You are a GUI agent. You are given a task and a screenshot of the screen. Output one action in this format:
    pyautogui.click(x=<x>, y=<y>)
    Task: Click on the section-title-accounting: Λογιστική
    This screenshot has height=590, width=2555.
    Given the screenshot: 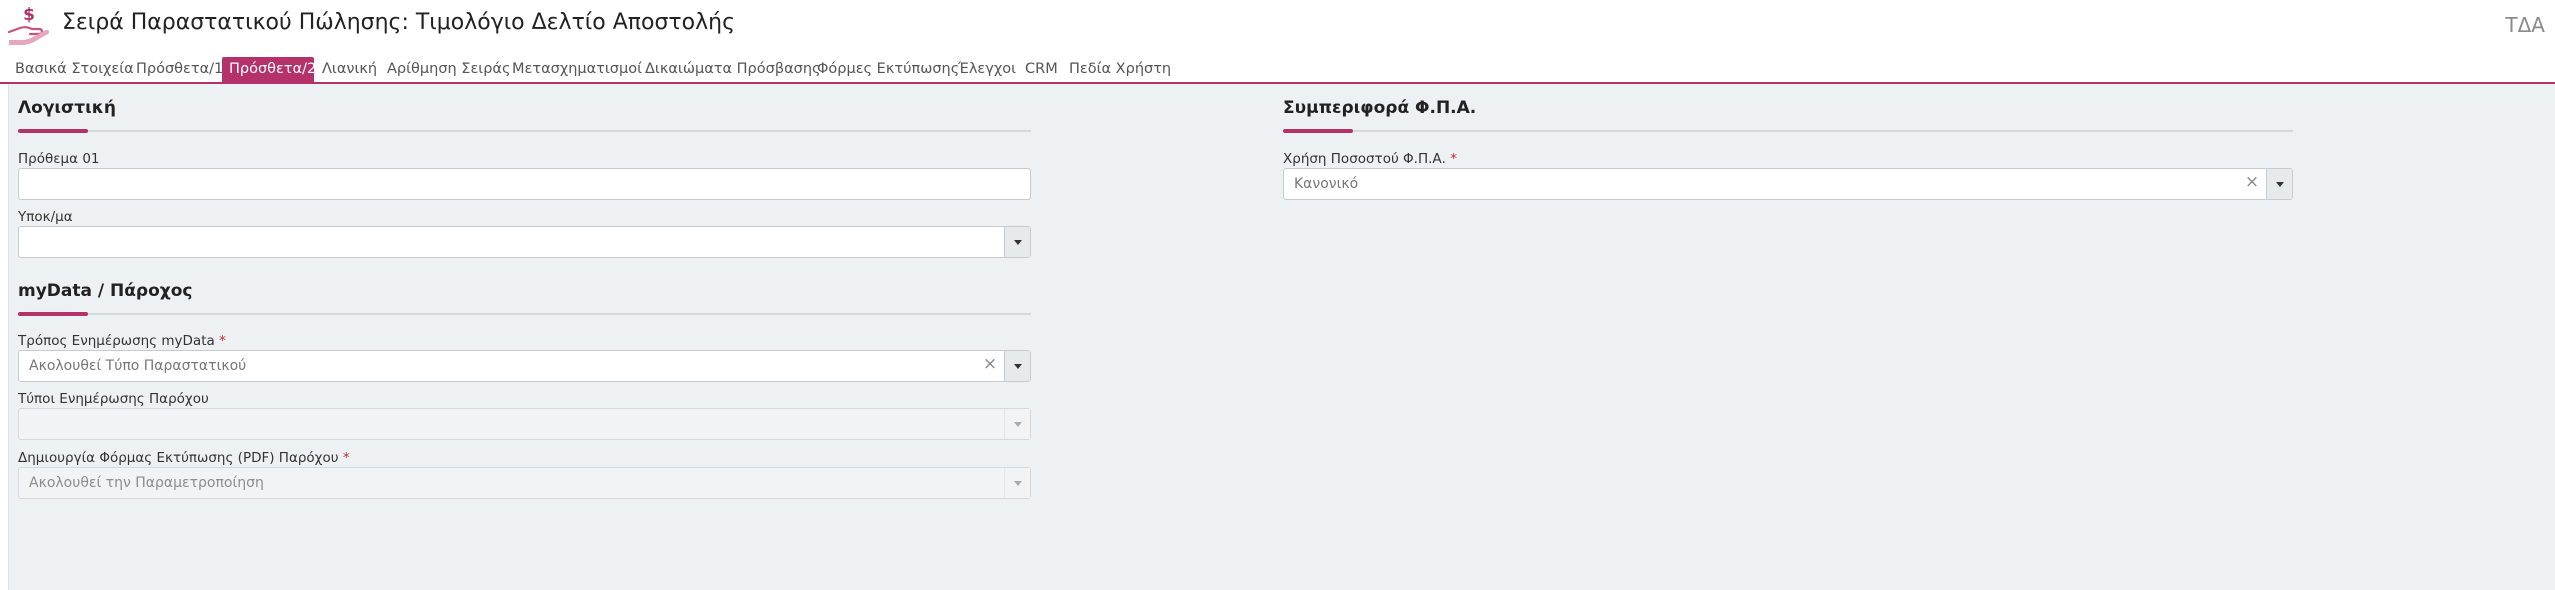 What is the action you would take?
    pyautogui.click(x=67, y=108)
    